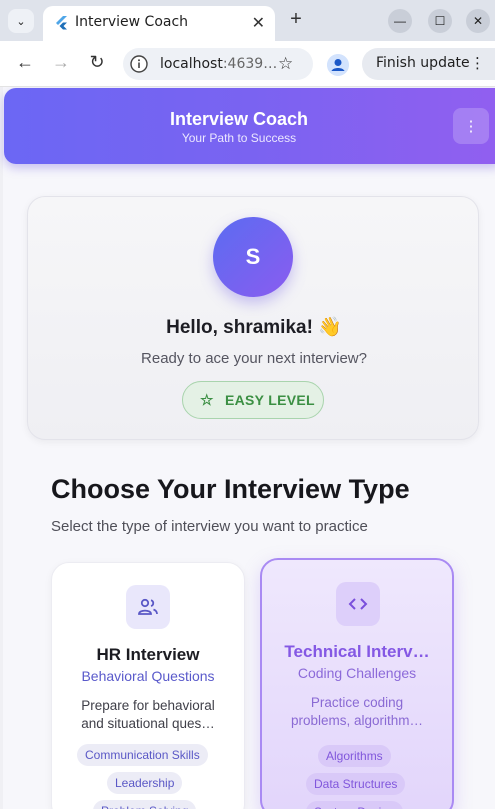 This screenshot has width=495, height=809. I want to click on tag-chip: Algorithms, so click(354, 756).